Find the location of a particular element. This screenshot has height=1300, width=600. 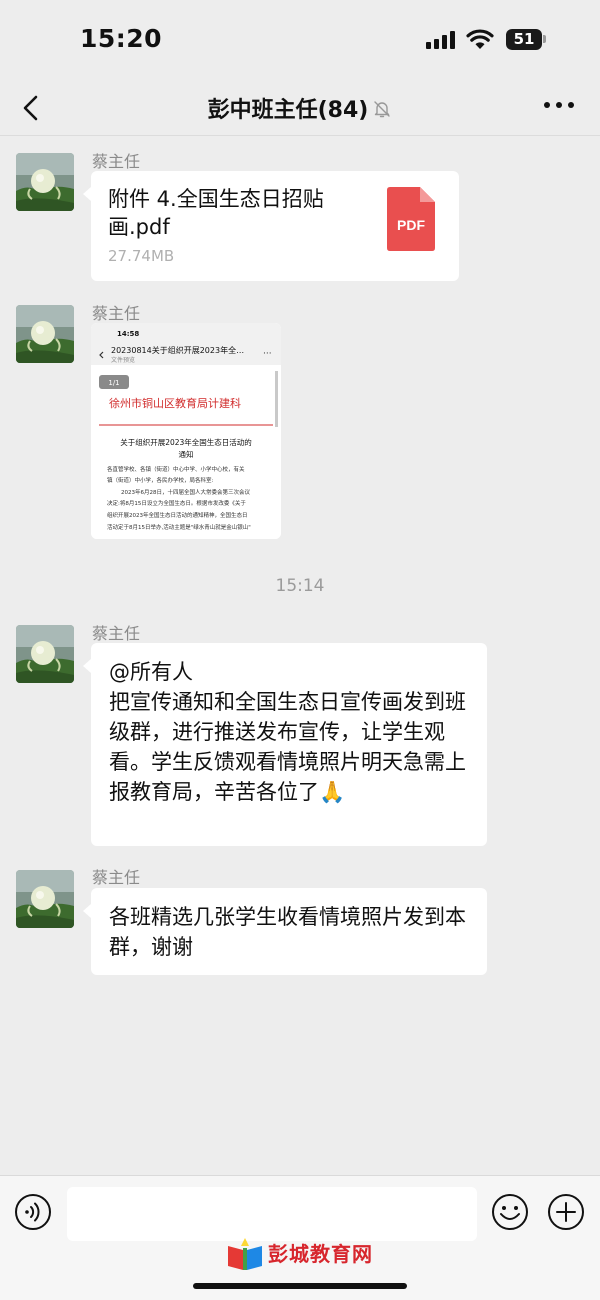

more-icon is located at coordinates (559, 107).